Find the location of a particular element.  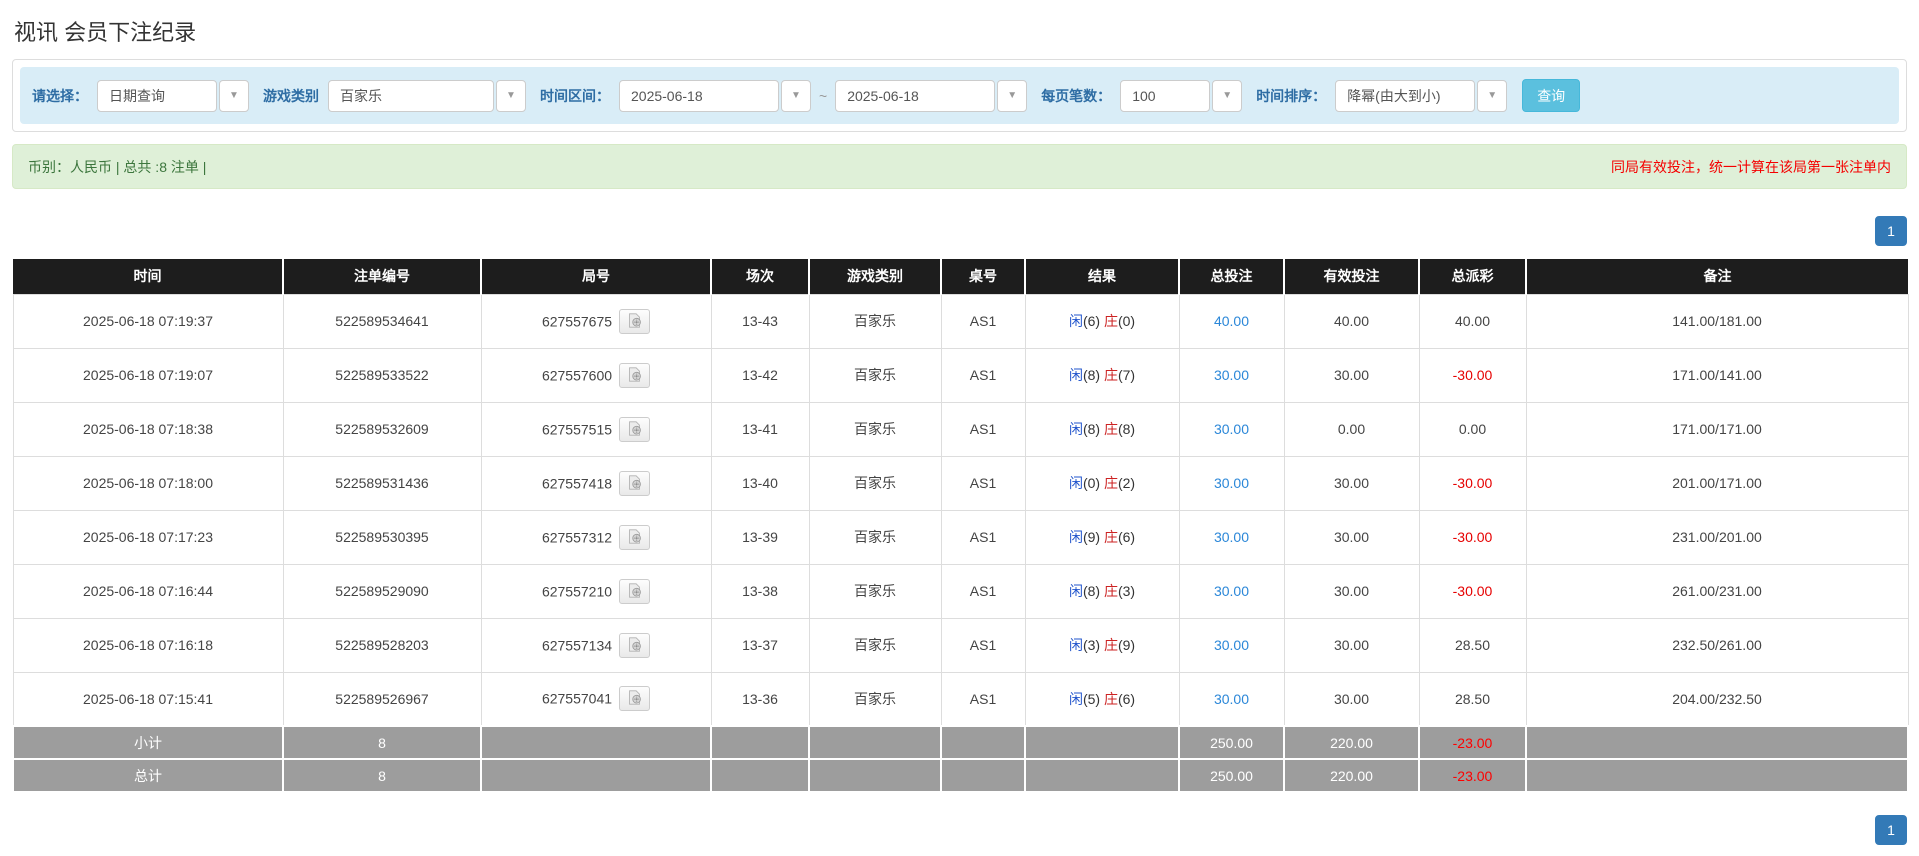

cell-payout: -30.00 is located at coordinates (1472, 591).